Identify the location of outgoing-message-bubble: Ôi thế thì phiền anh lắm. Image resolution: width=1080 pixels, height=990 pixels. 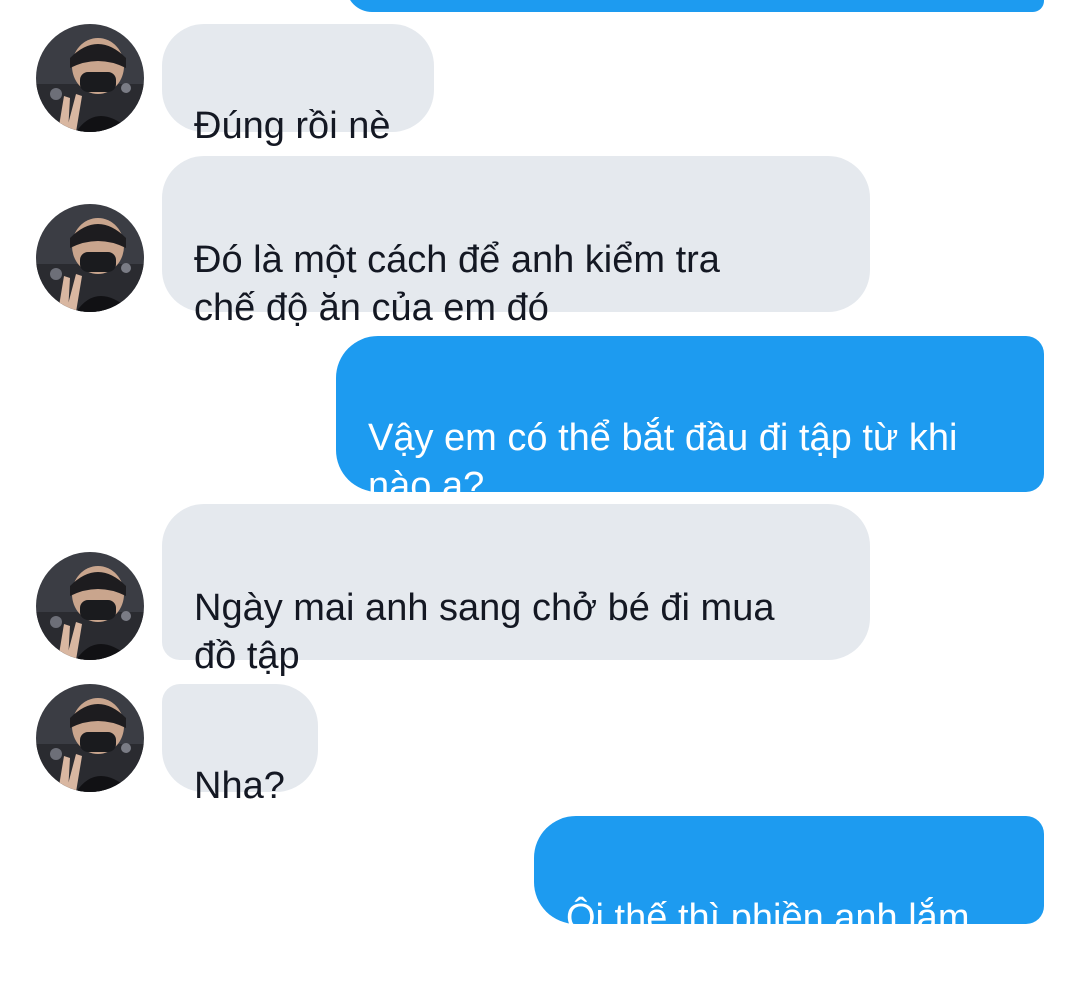
(789, 877).